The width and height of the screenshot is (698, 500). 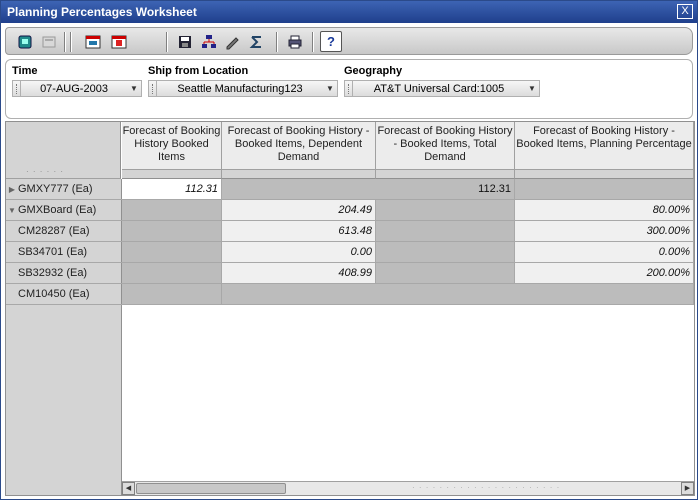 What do you see at coordinates (12, 190) in the screenshot?
I see `expand-icon: ▶` at bounding box center [12, 190].